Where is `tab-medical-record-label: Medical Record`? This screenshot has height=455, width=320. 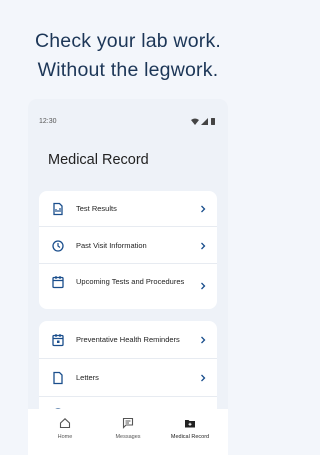 tab-medical-record-label: Medical Record is located at coordinates (190, 437).